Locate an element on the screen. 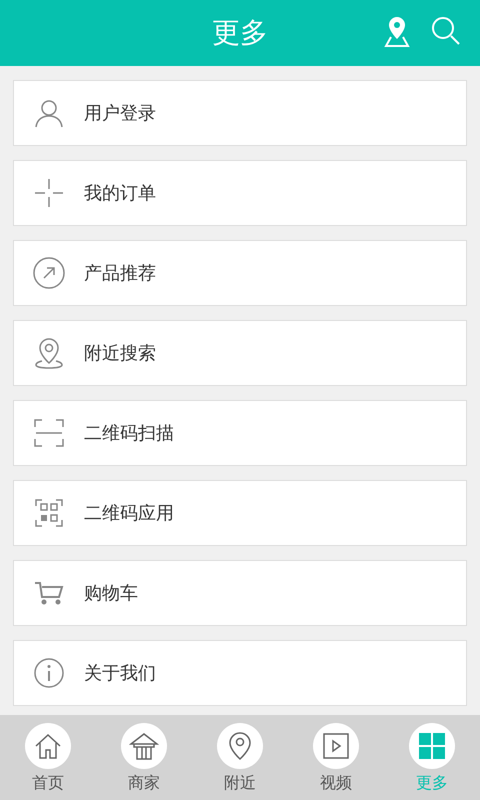 Image resolution: width=480 pixels, height=800 pixels. qr-code-icon is located at coordinates (49, 513).